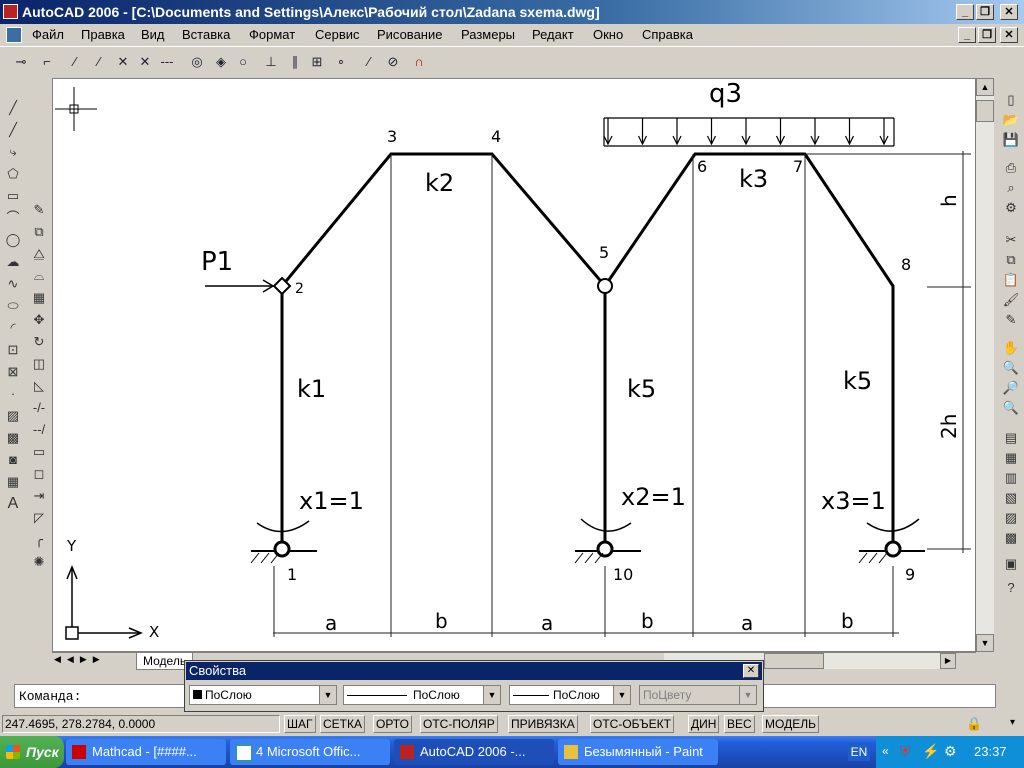  I want to click on pan-icon: ✋, so click(1011, 348).